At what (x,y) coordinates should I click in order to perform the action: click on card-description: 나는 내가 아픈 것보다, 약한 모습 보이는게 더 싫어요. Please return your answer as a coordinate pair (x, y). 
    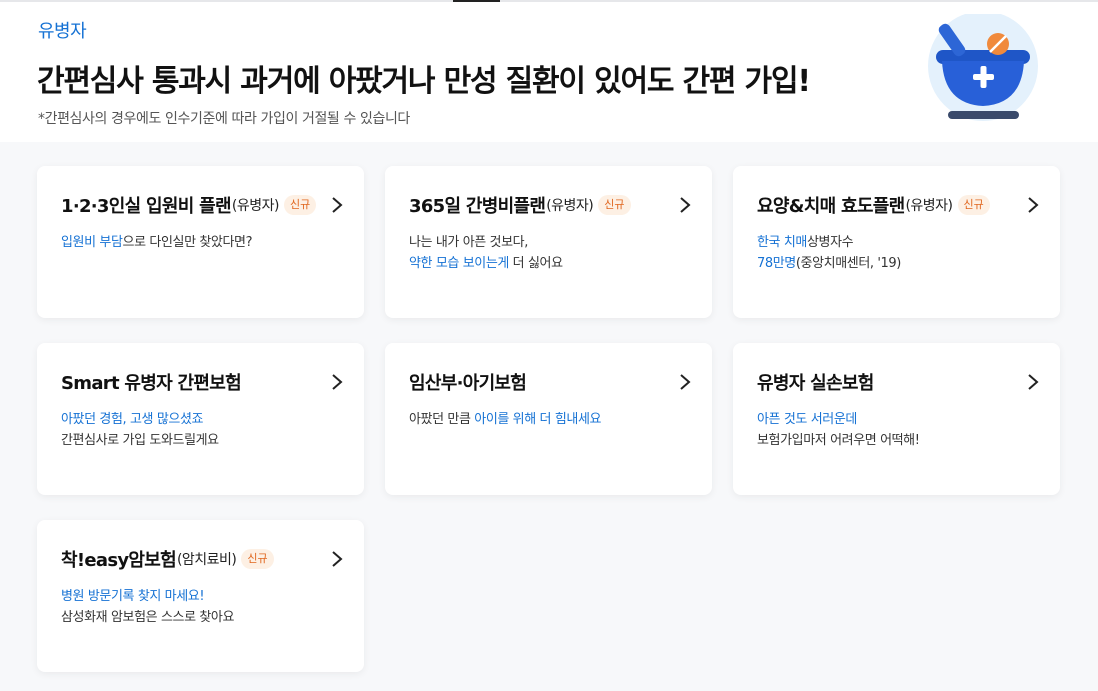
    Looking at the image, I should click on (550, 253).